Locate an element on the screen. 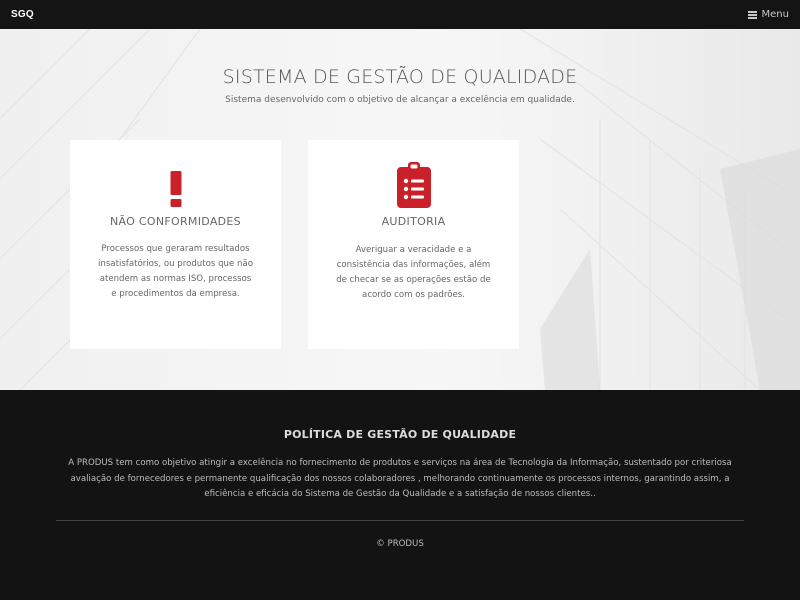 The image size is (800, 600). menu-label: Menu is located at coordinates (775, 14).